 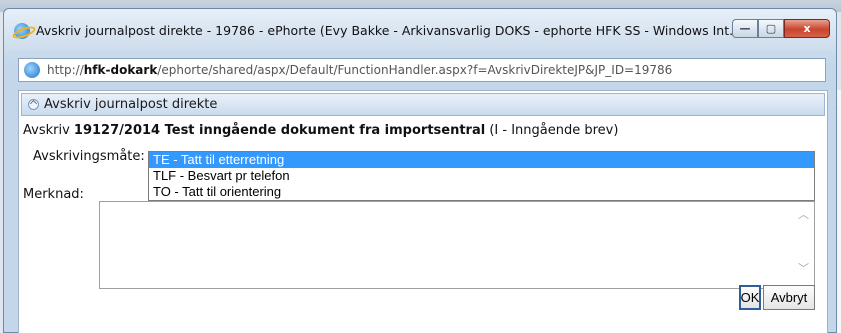 What do you see at coordinates (53, 194) in the screenshot?
I see `merknad-label: Merknad:` at bounding box center [53, 194].